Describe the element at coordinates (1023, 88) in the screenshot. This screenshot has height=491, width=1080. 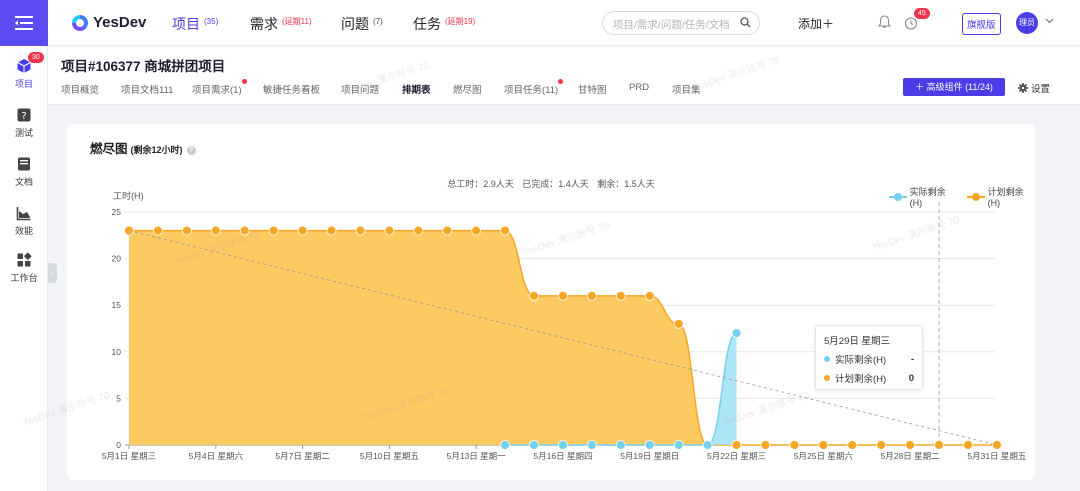
I see `gear-icon` at that location.